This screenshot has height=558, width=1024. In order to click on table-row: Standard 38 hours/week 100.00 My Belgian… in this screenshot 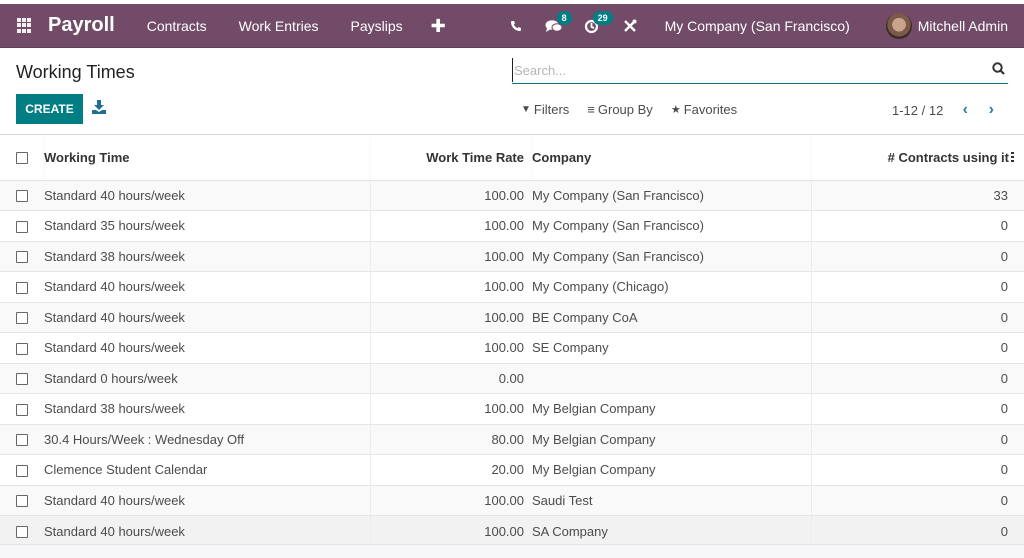, I will do `click(512, 408)`.